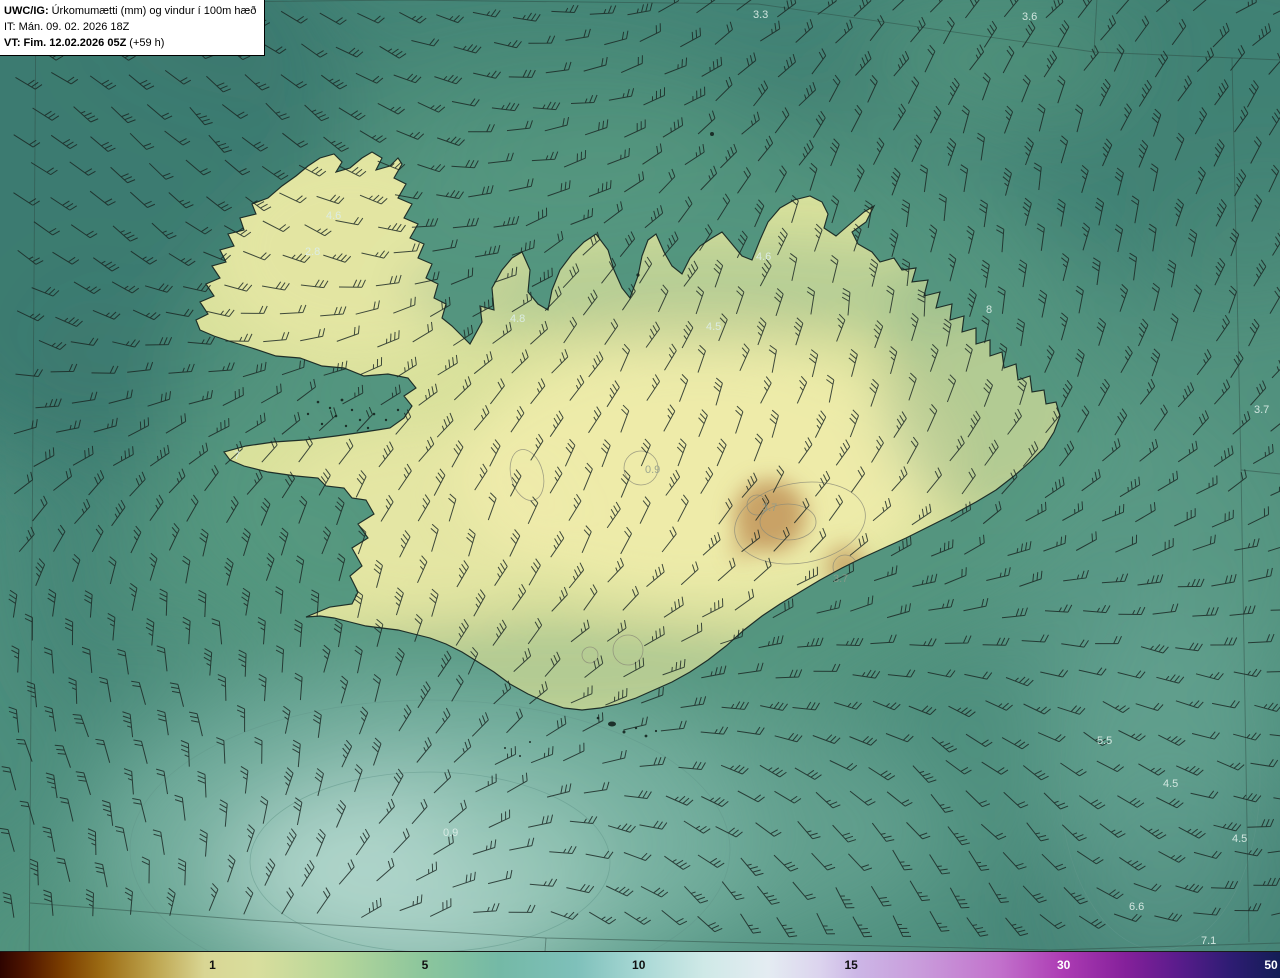 Image resolution: width=1280 pixels, height=978 pixels. What do you see at coordinates (67, 27) in the screenshot?
I see `init-time-line: IT: Mán. 09. 02. 2026 18Z` at bounding box center [67, 27].